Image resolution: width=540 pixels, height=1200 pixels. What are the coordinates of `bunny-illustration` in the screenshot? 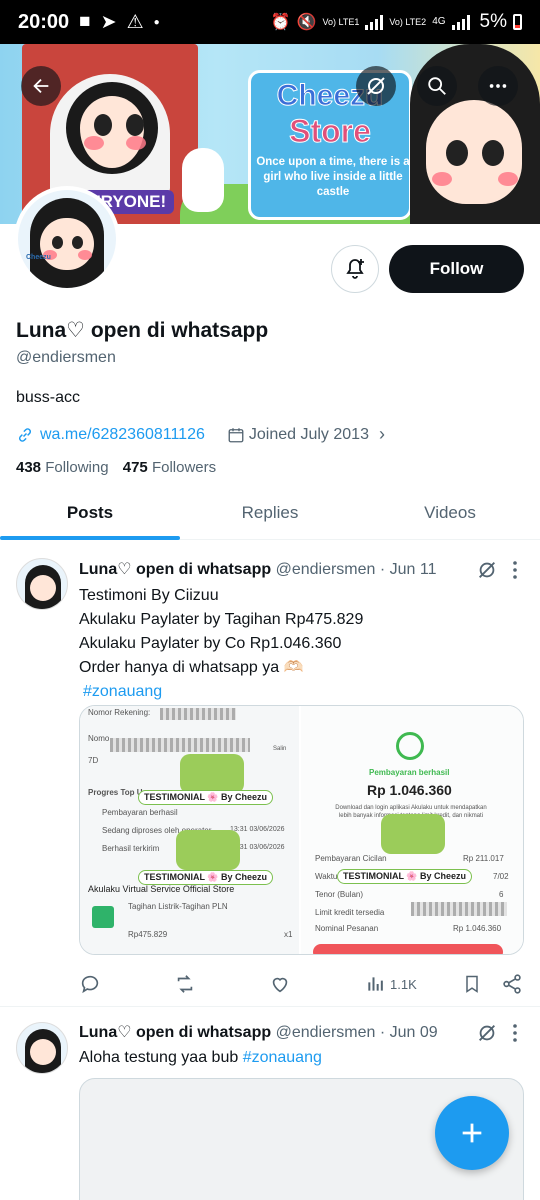 It's located at (203, 180).